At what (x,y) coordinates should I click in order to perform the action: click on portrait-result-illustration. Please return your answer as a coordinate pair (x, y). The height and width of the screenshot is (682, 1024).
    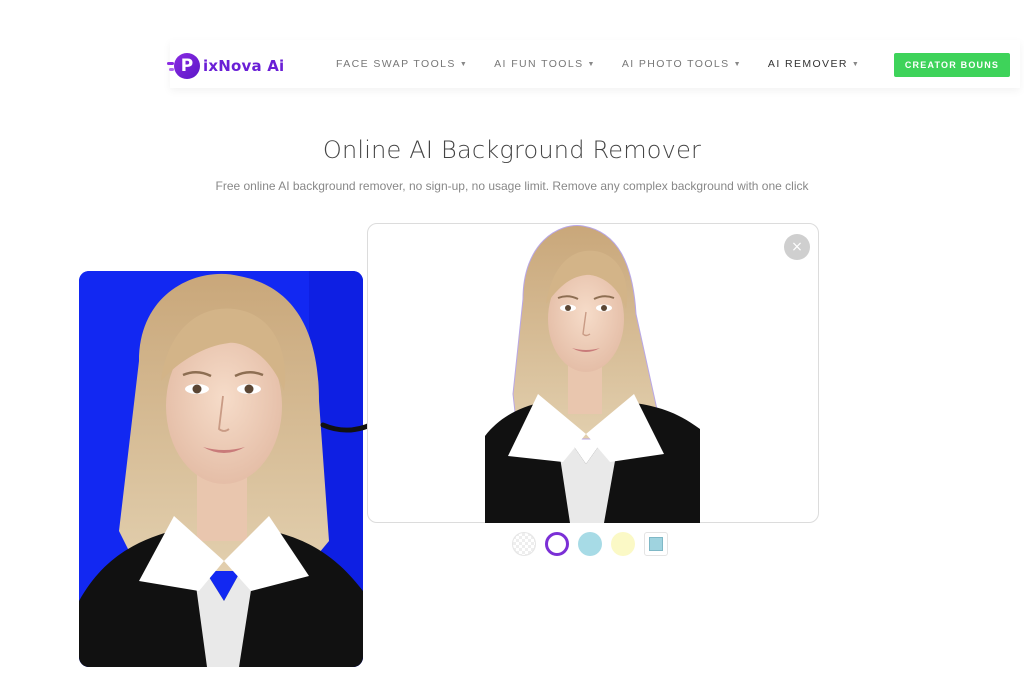
    Looking at the image, I should click on (592, 374).